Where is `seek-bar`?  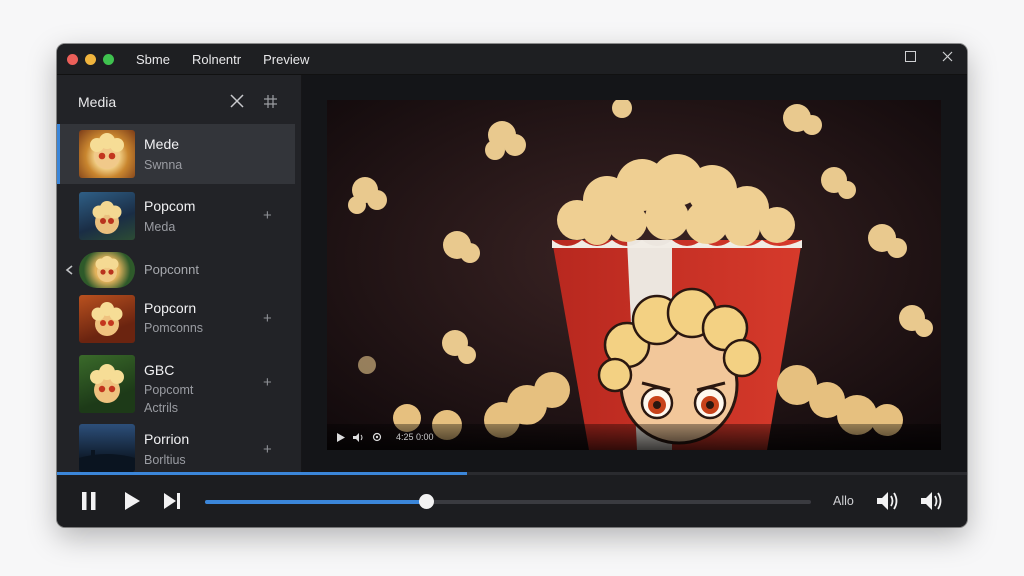 seek-bar is located at coordinates (508, 501).